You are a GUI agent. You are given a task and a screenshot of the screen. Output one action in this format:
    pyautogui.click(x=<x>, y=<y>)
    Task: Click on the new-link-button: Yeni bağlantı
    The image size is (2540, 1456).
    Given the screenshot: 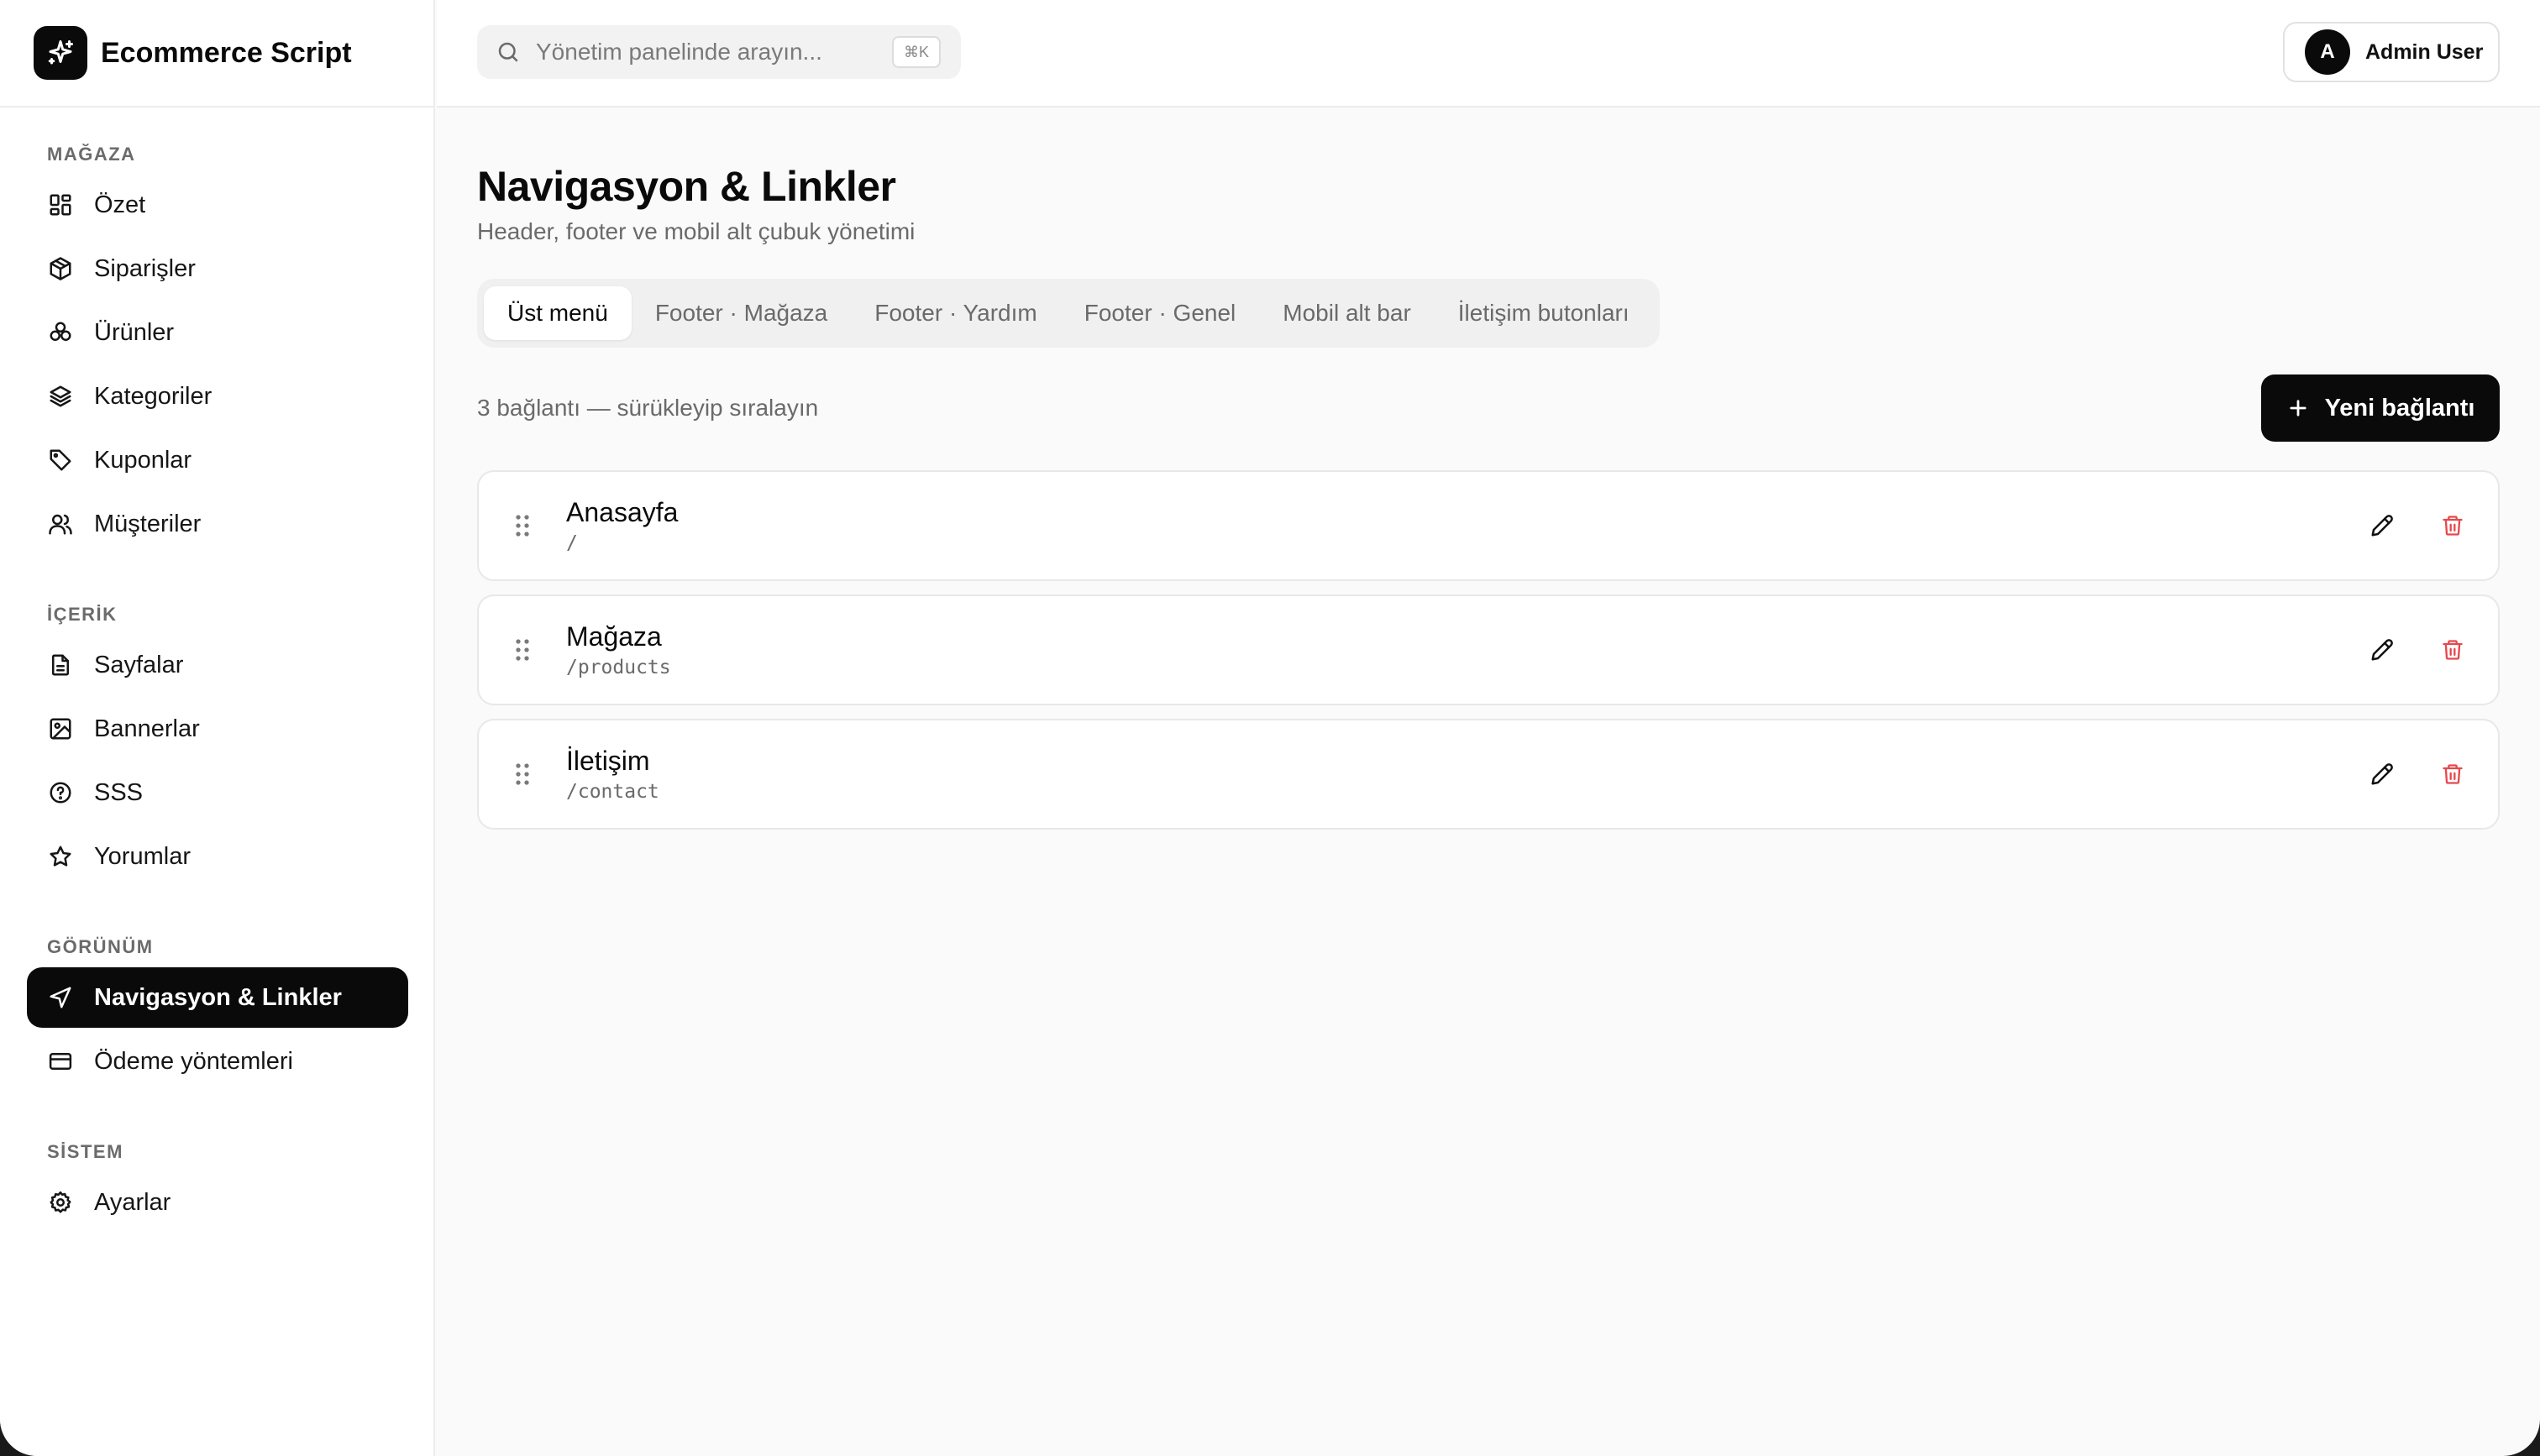 What is the action you would take?
    pyautogui.click(x=2380, y=408)
    